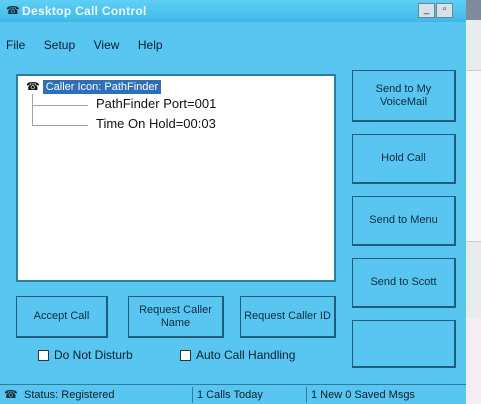 This screenshot has width=481, height=404. What do you see at coordinates (444, 10) in the screenshot?
I see `maximize-button: ▫` at bounding box center [444, 10].